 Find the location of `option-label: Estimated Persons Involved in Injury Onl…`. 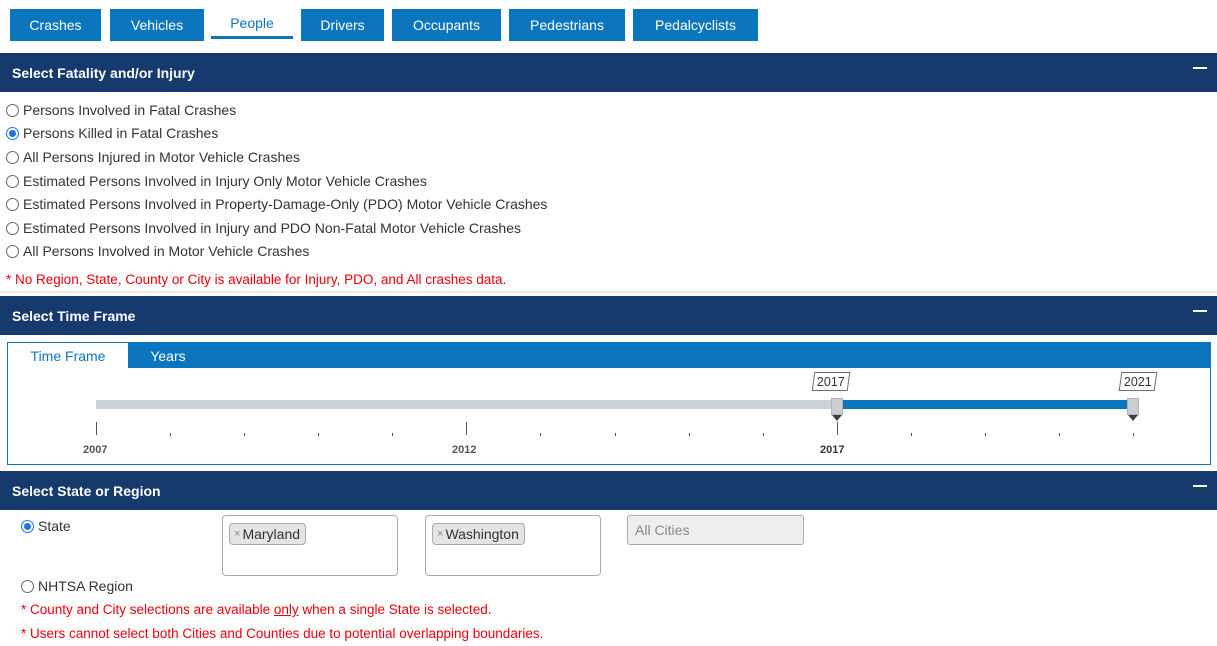

option-label: Estimated Persons Involved in Injury Onl… is located at coordinates (225, 181).